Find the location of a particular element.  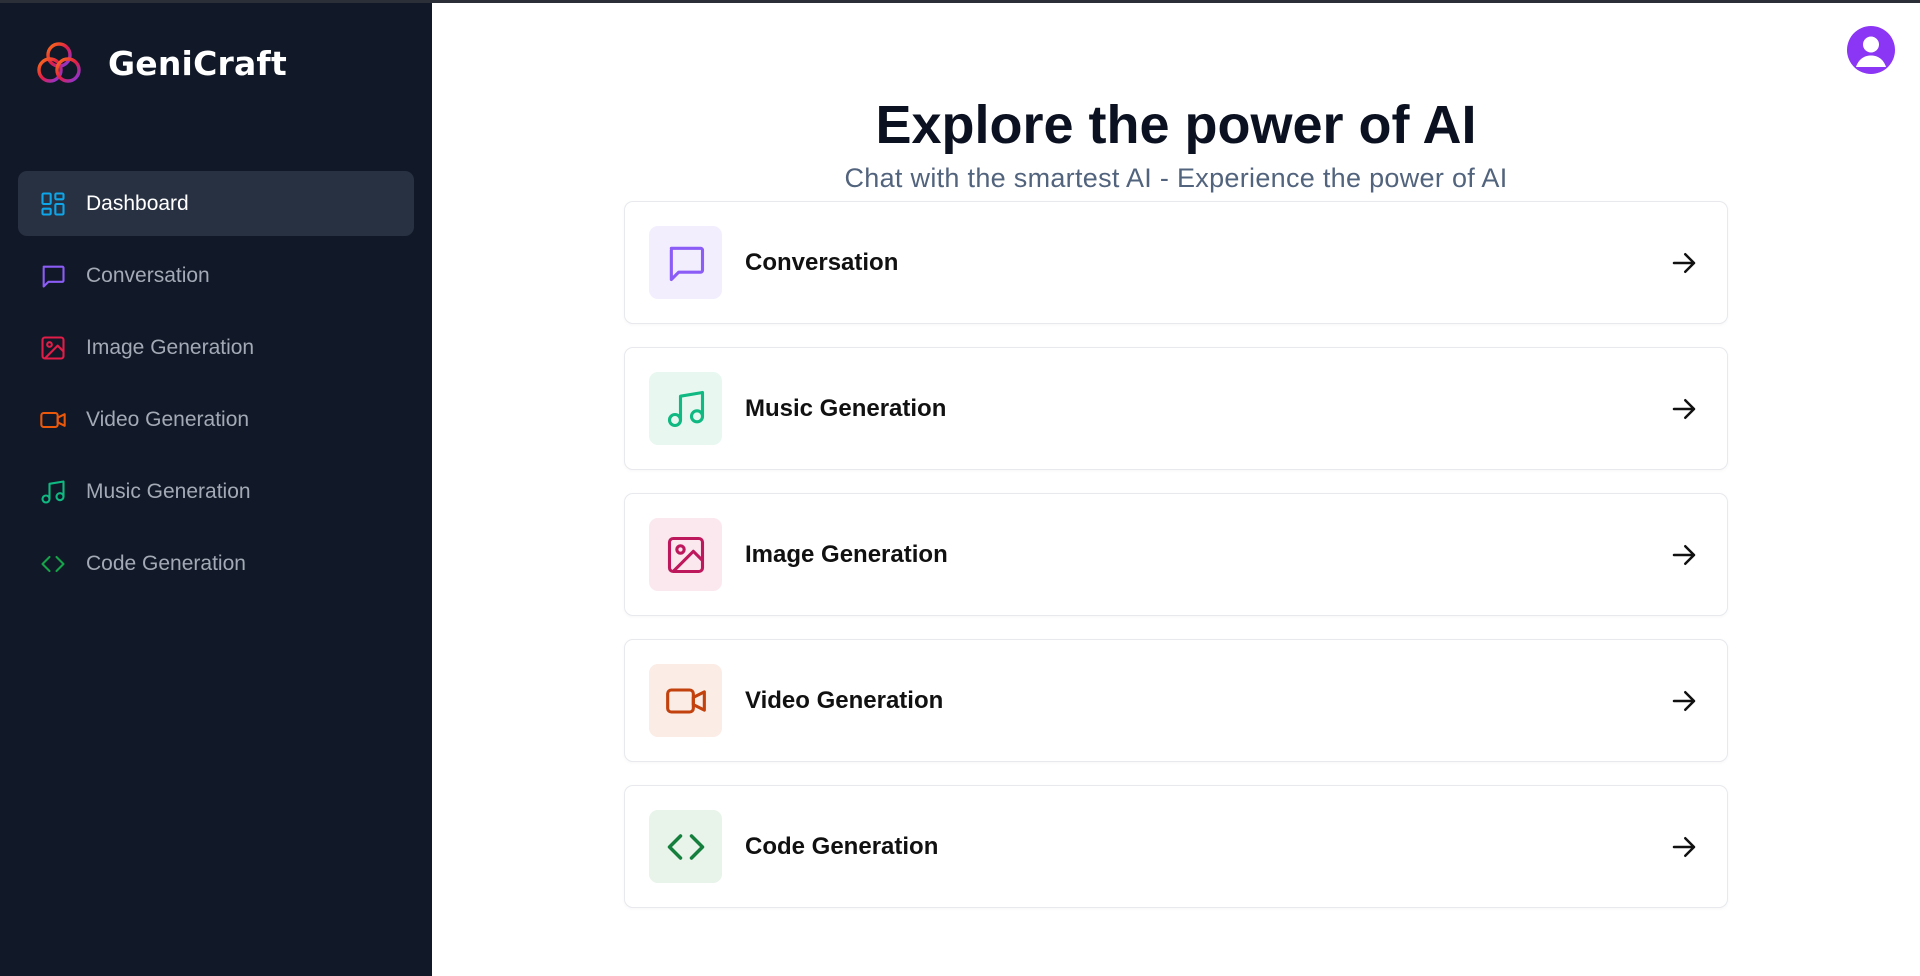

page-title: Explore the power of AI is located at coordinates (1176, 125).